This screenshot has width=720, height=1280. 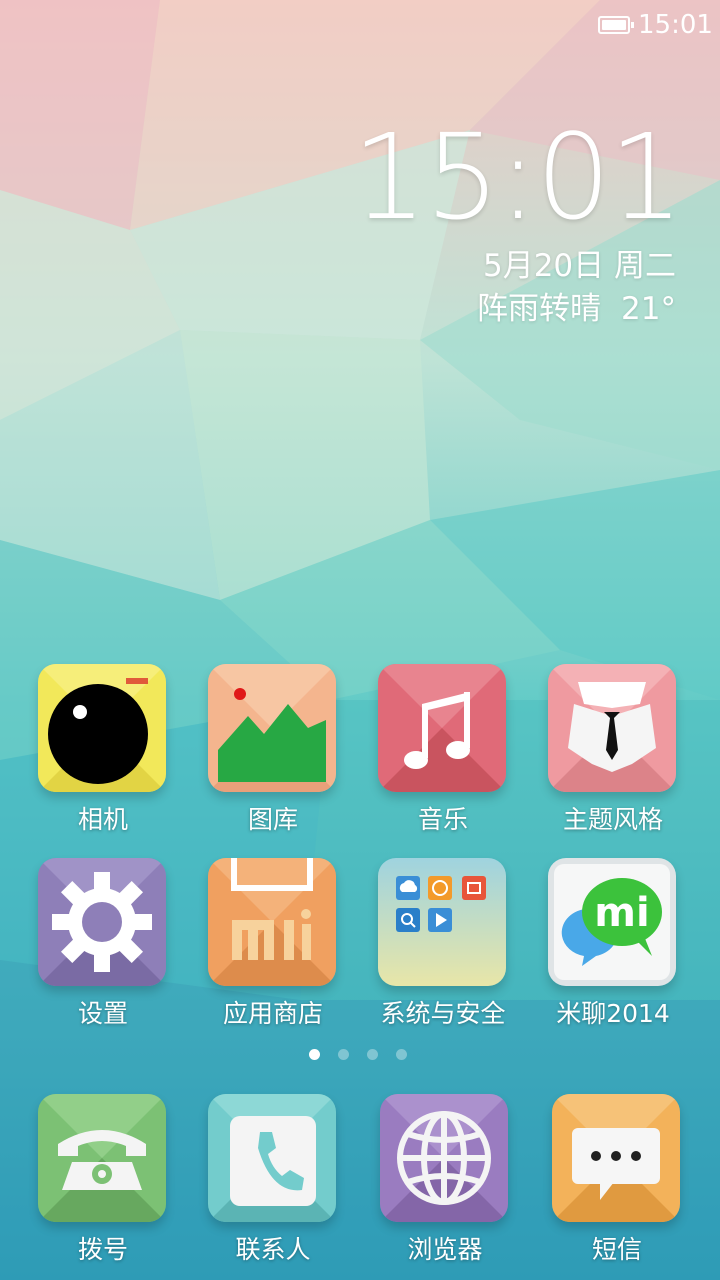 I want to click on dock-contacts: 联系人, so click(x=255, y=1184).